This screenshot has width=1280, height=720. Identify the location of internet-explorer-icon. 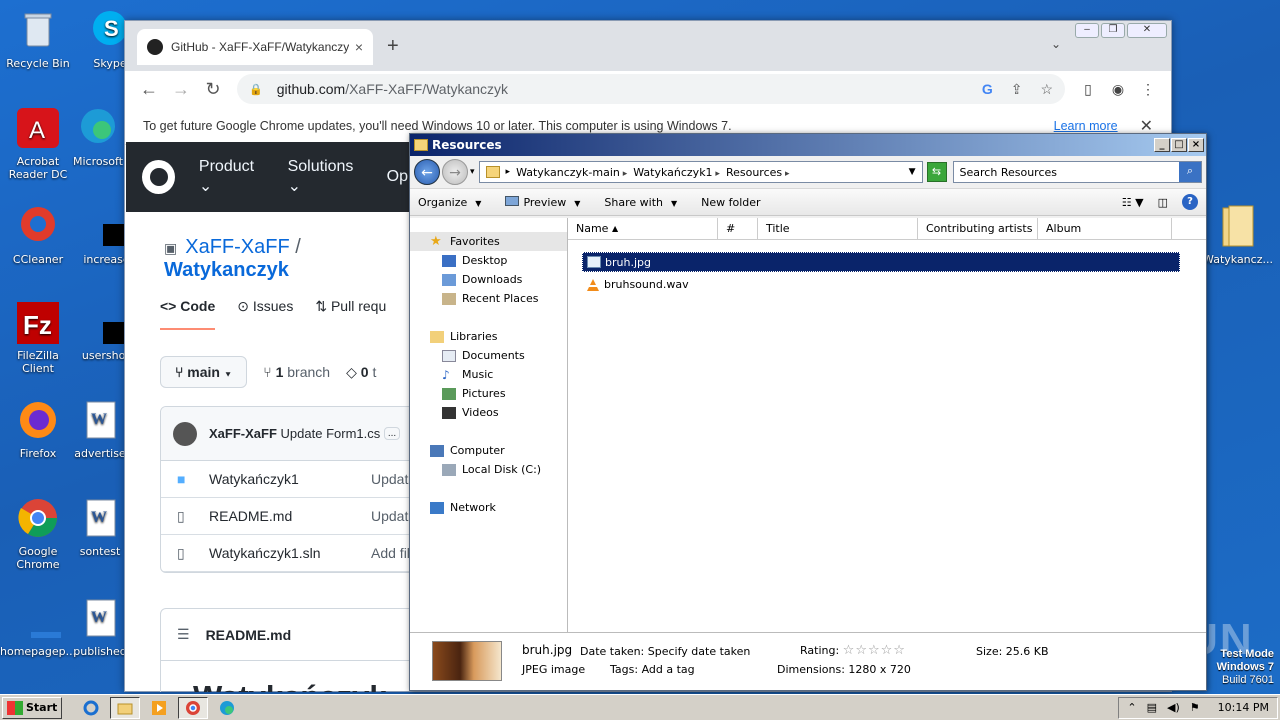
(91, 708).